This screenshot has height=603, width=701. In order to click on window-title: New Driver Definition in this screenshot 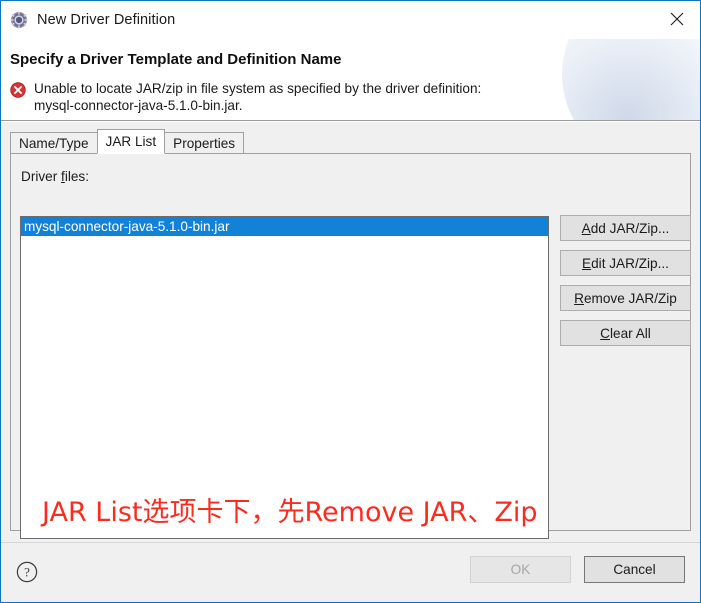, I will do `click(106, 20)`.